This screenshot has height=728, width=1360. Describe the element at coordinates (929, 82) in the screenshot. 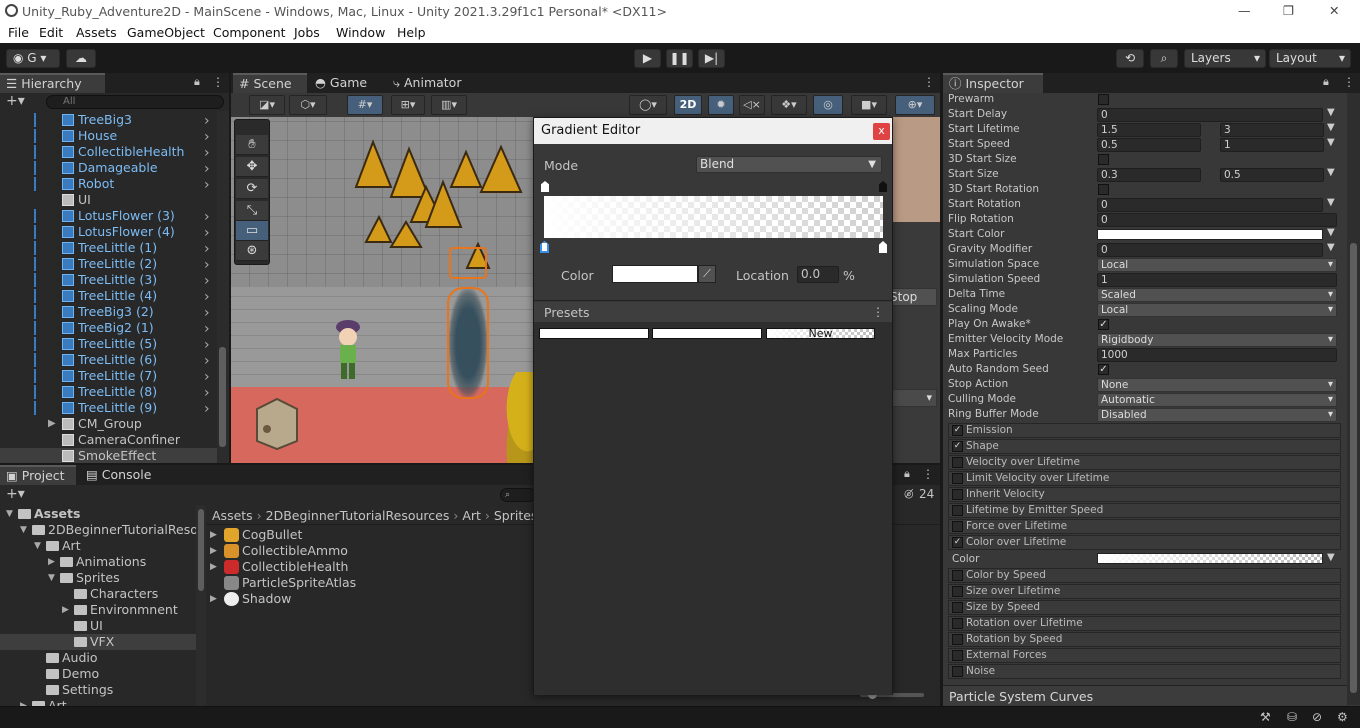

I see `scene-more-icon: ⋮` at that location.